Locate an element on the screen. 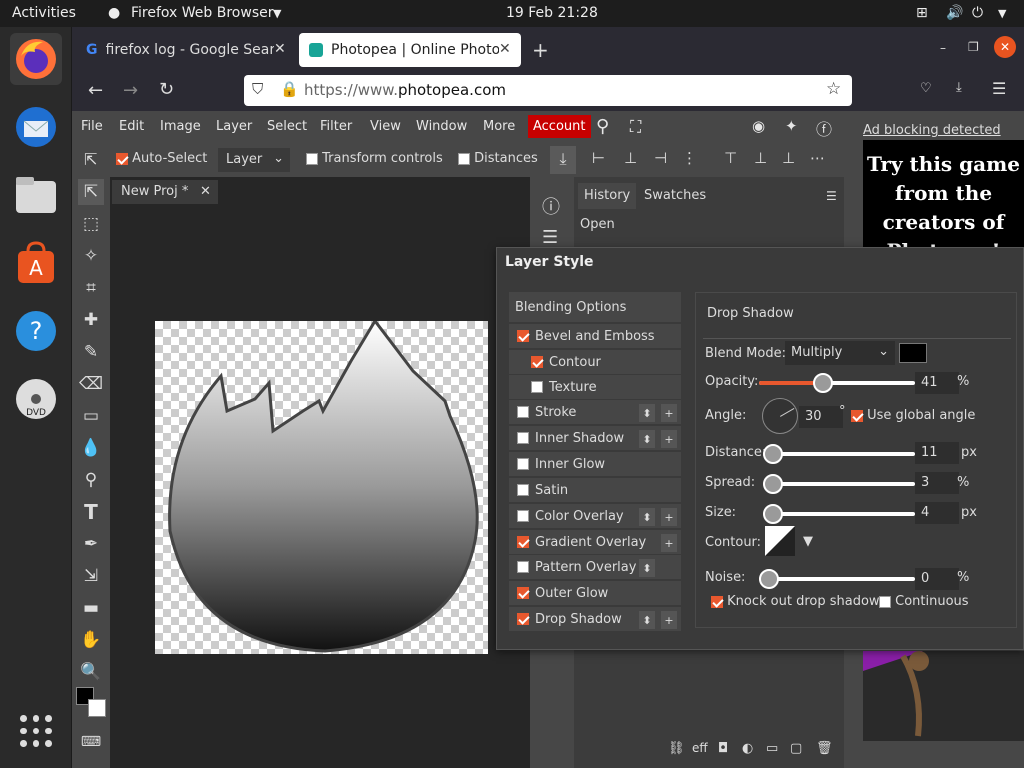 The image size is (1024, 768). history-item: Open is located at coordinates (597, 224).